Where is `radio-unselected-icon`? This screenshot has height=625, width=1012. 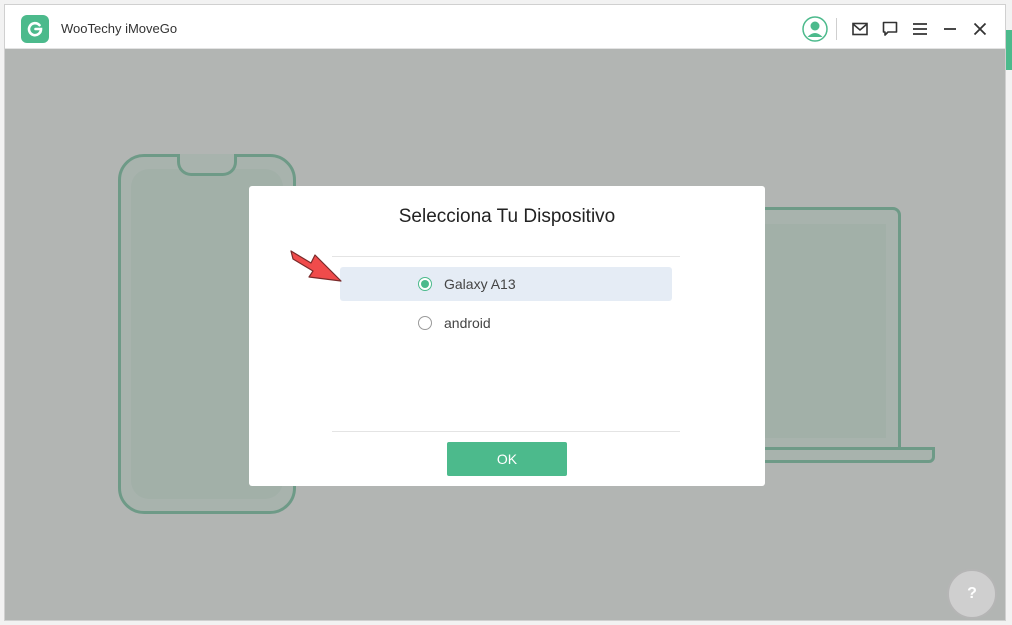 radio-unselected-icon is located at coordinates (425, 323).